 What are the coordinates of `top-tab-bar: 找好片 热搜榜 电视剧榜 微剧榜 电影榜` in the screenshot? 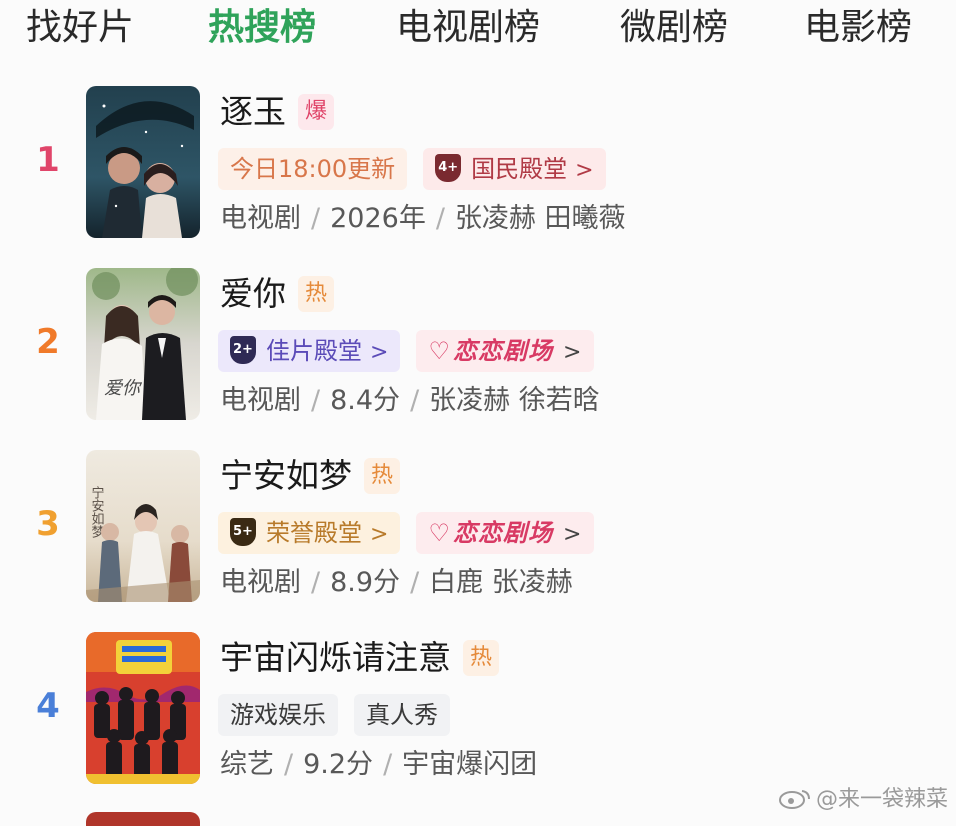 It's located at (478, 31).